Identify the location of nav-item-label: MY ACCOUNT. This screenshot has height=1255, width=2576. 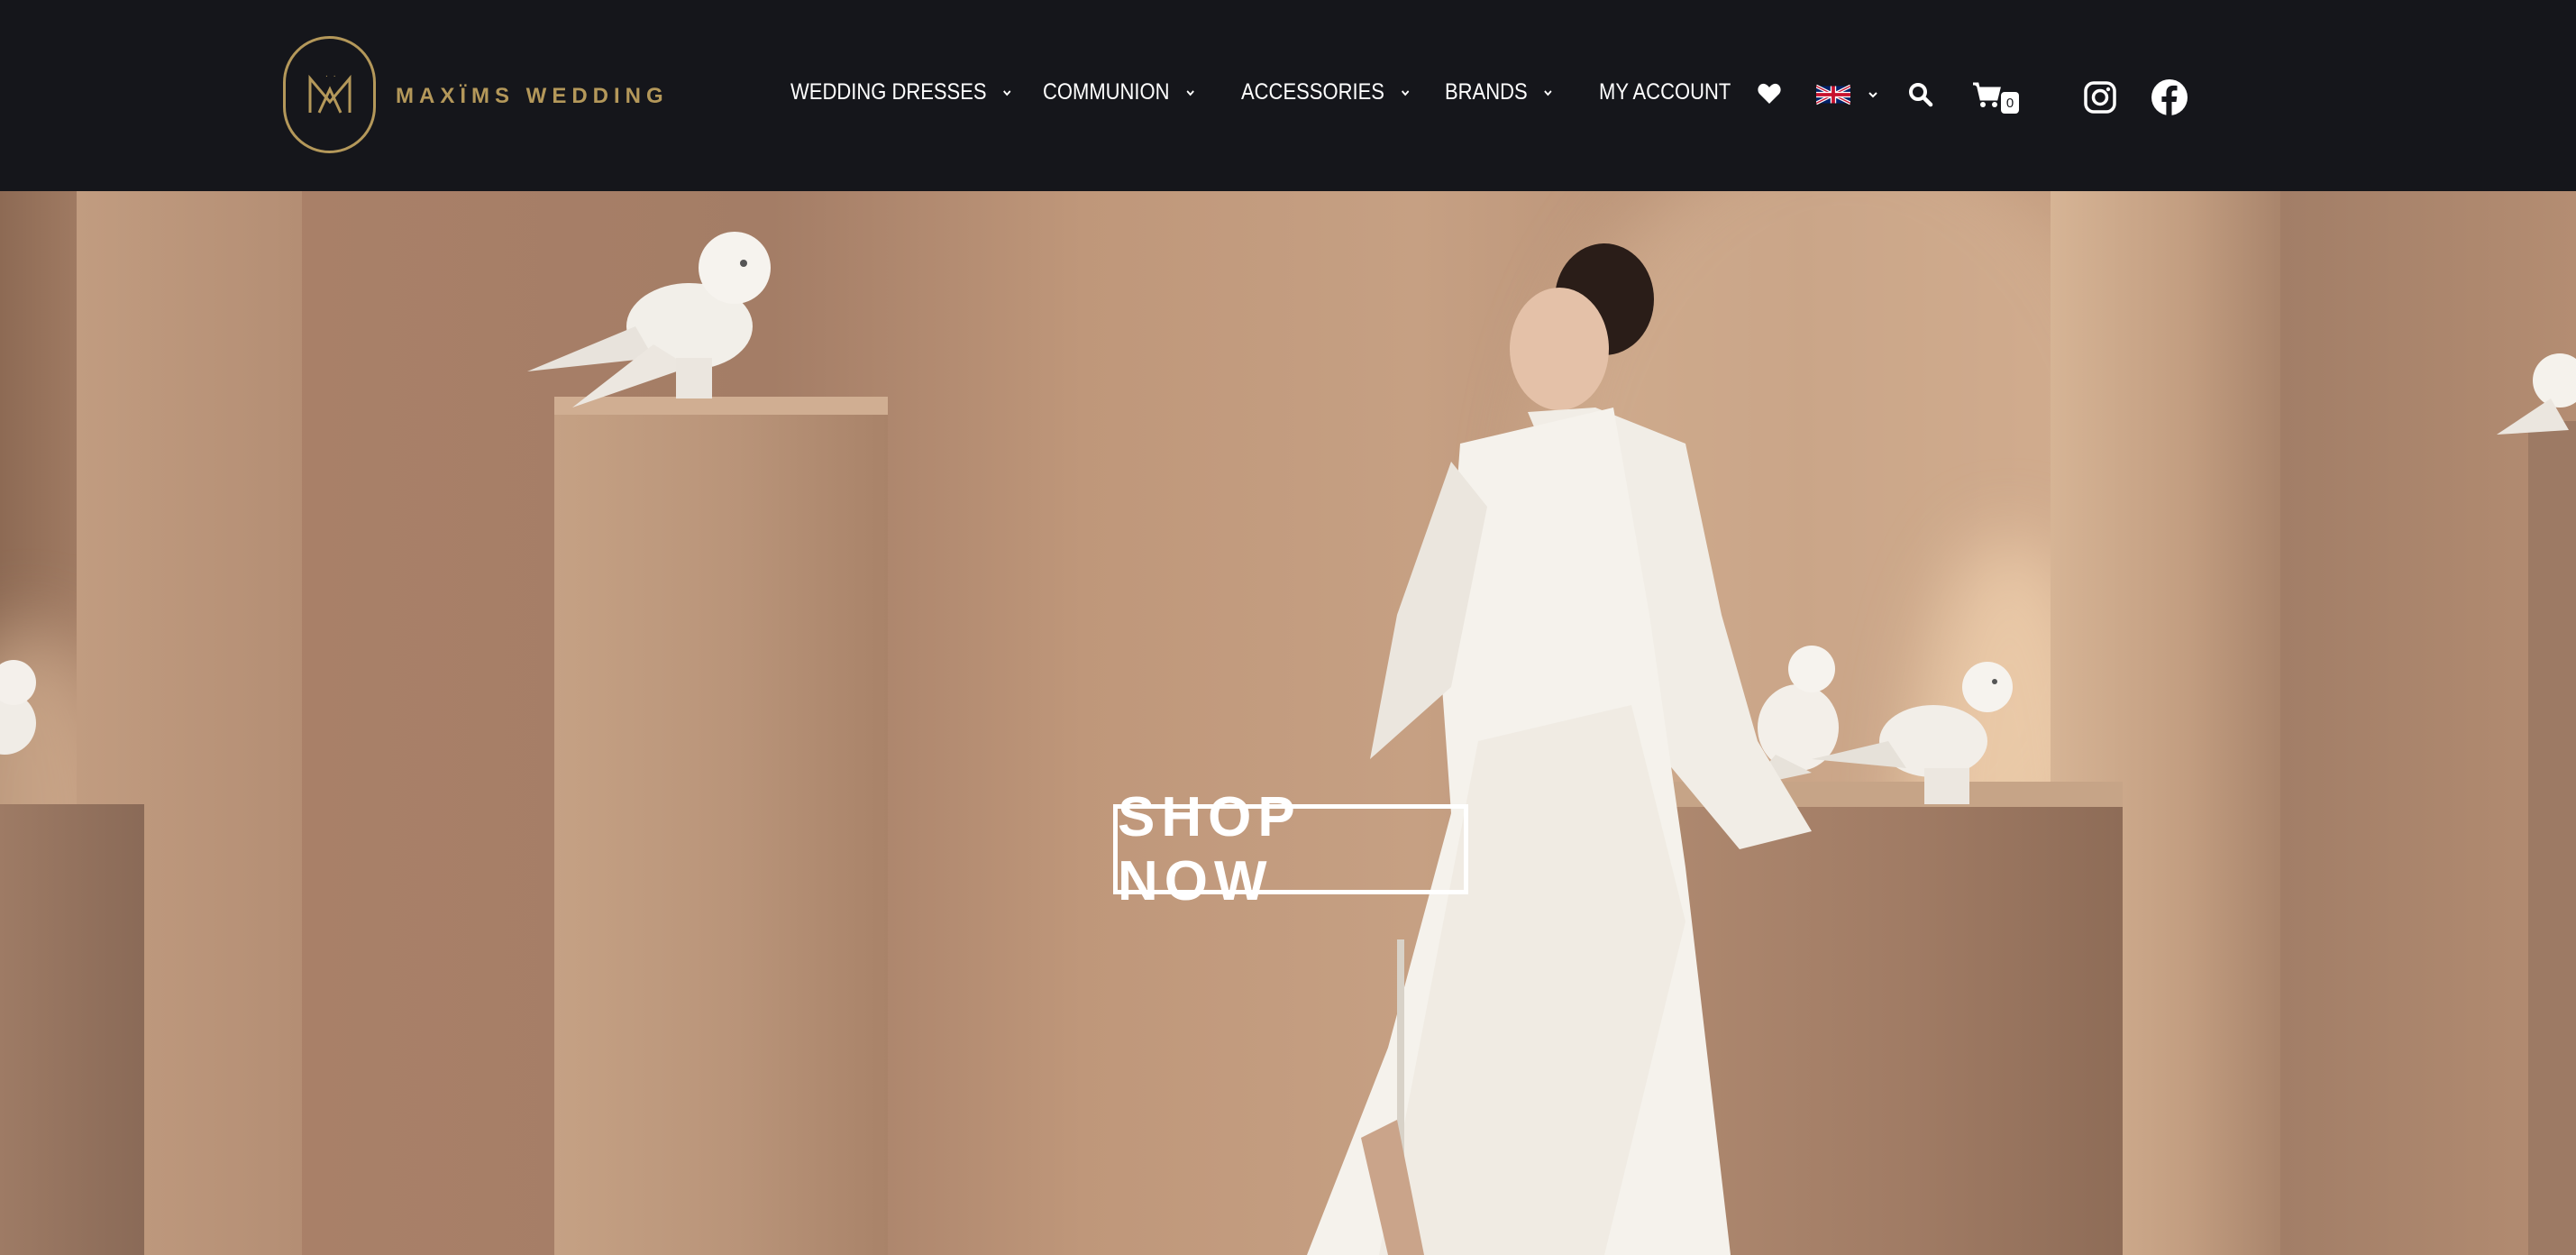
(1665, 92).